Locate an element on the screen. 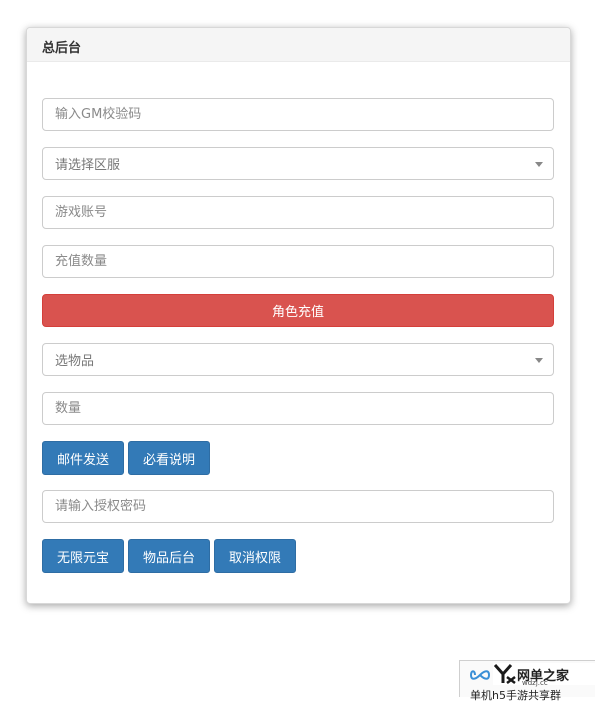  role-recharge-button: 角色充值 is located at coordinates (298, 310).